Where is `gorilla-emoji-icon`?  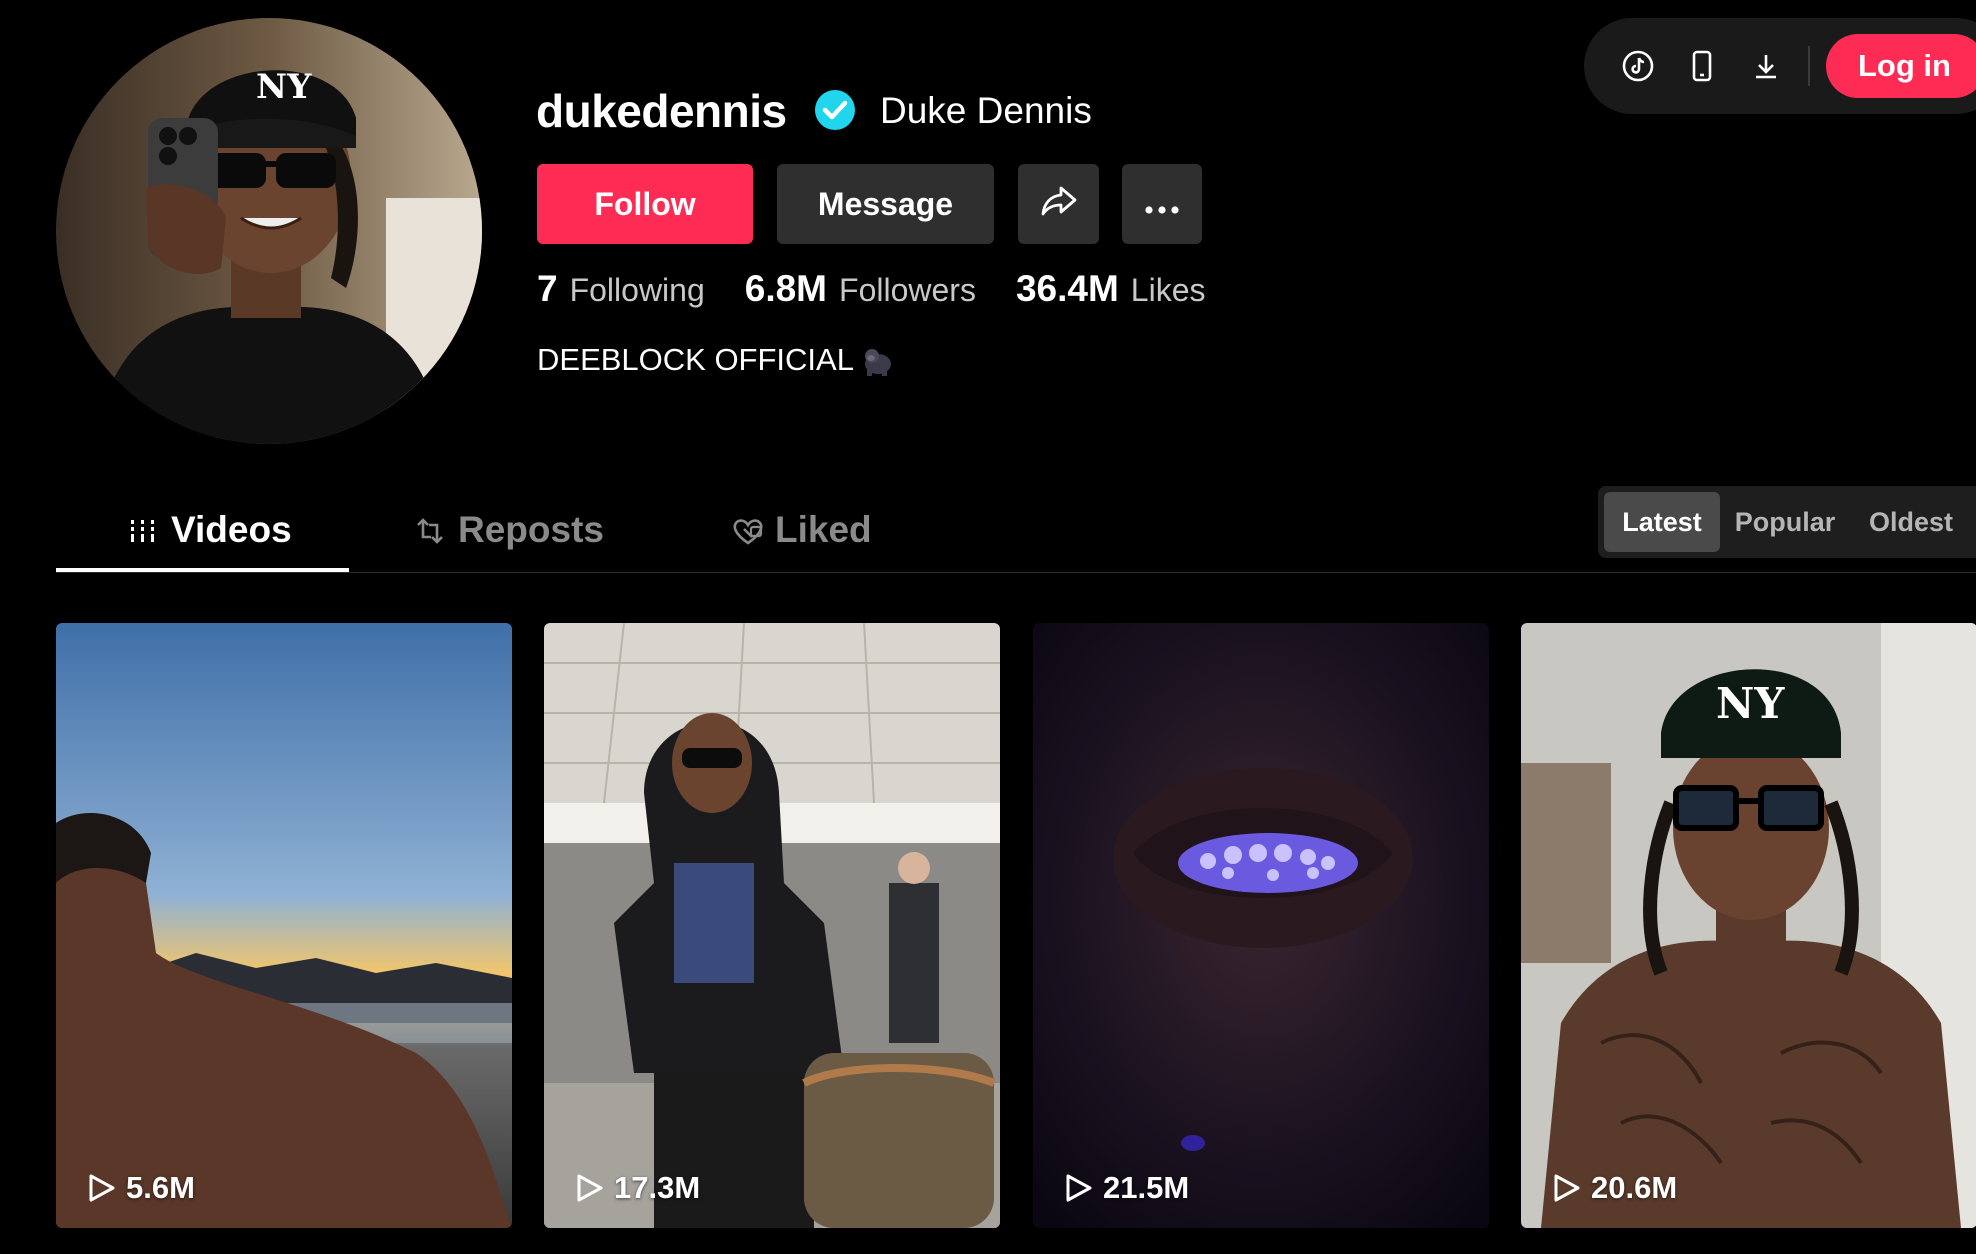 gorilla-emoji-icon is located at coordinates (877, 360).